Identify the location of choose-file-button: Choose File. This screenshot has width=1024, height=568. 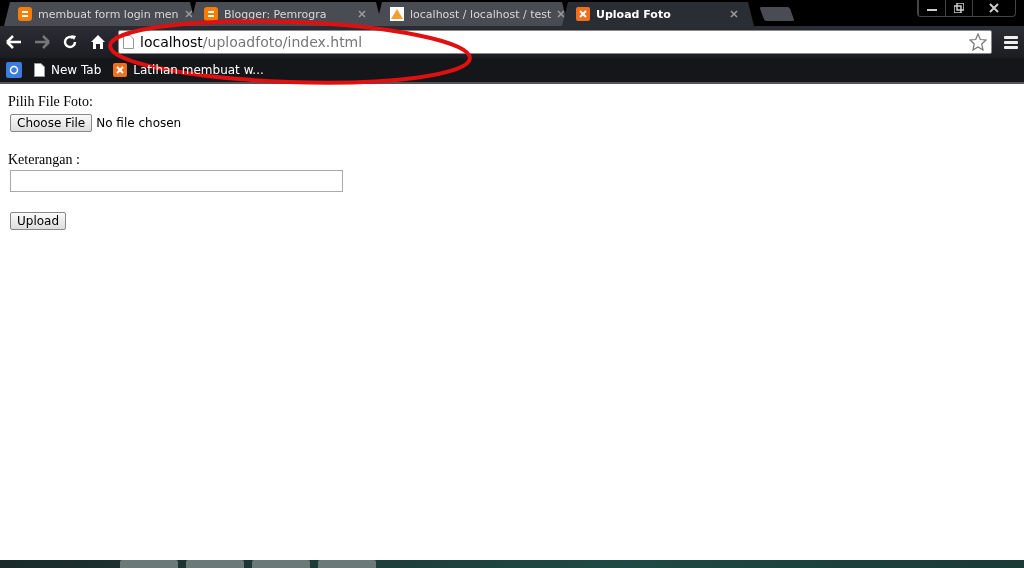
(51, 123).